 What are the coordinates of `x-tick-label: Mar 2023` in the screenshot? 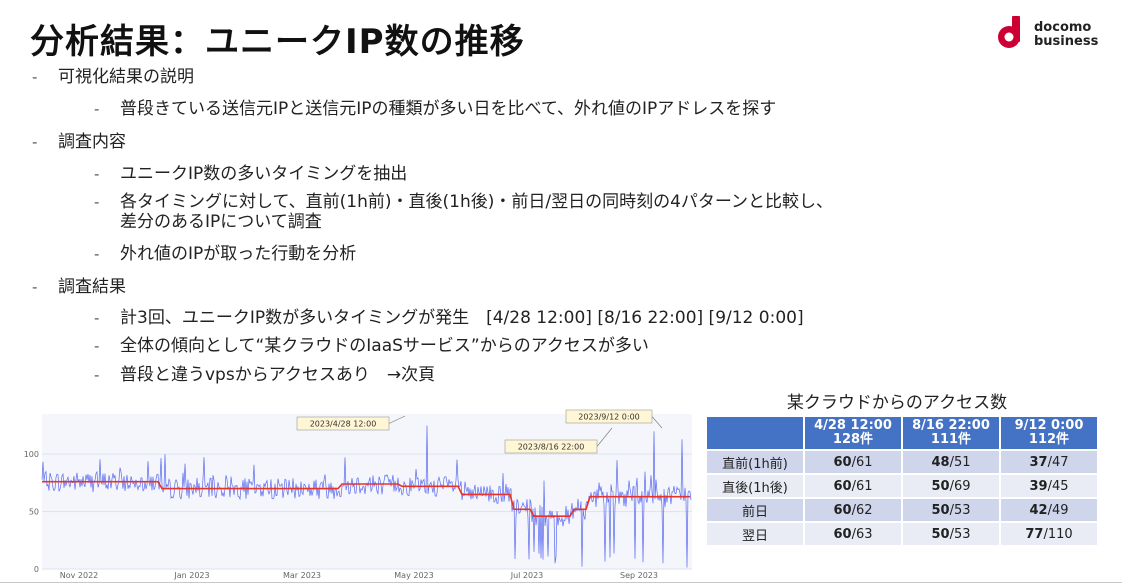 It's located at (302, 575).